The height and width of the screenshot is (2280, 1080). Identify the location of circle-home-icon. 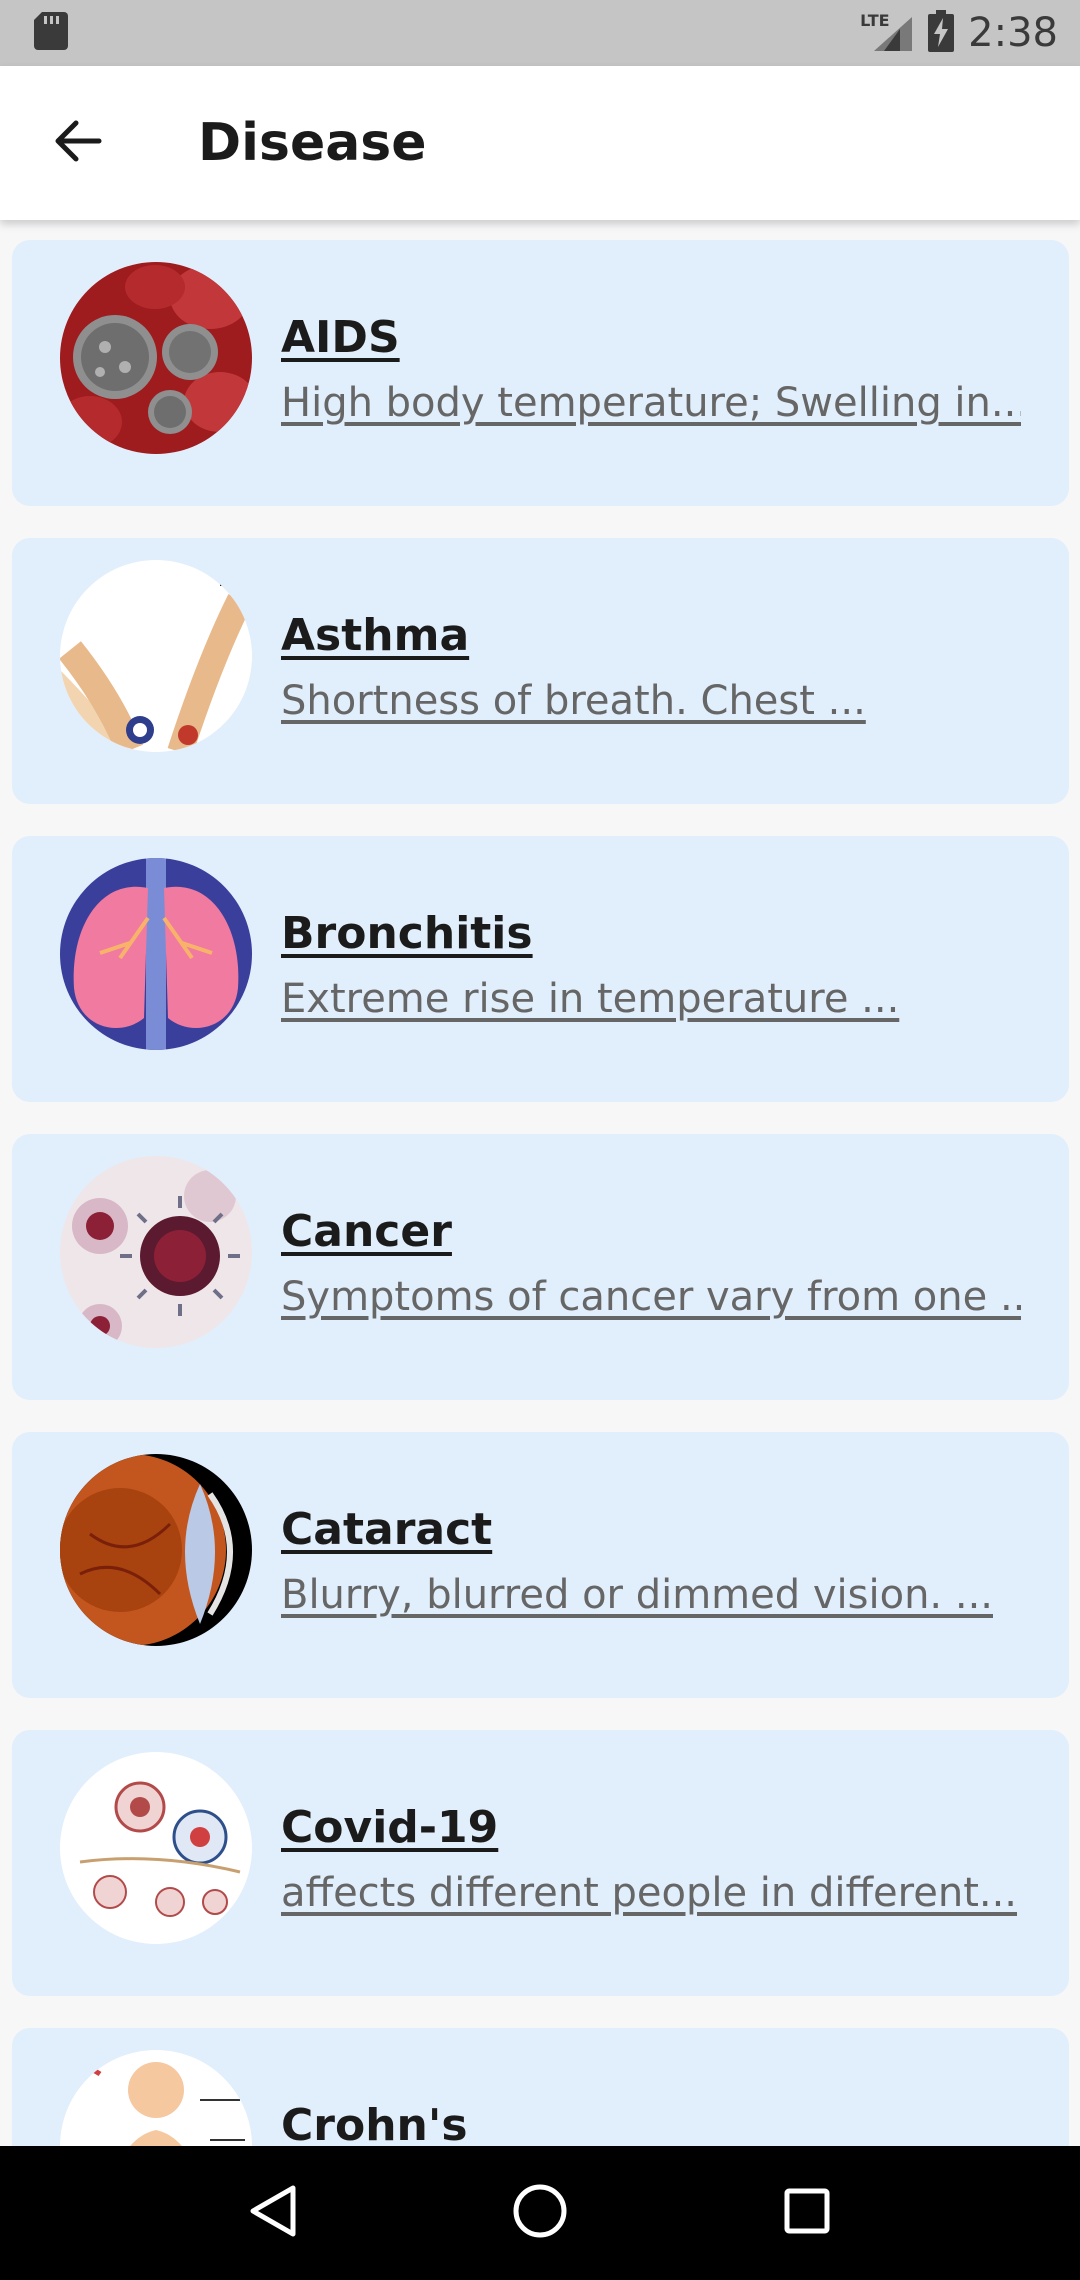
(540, 2213).